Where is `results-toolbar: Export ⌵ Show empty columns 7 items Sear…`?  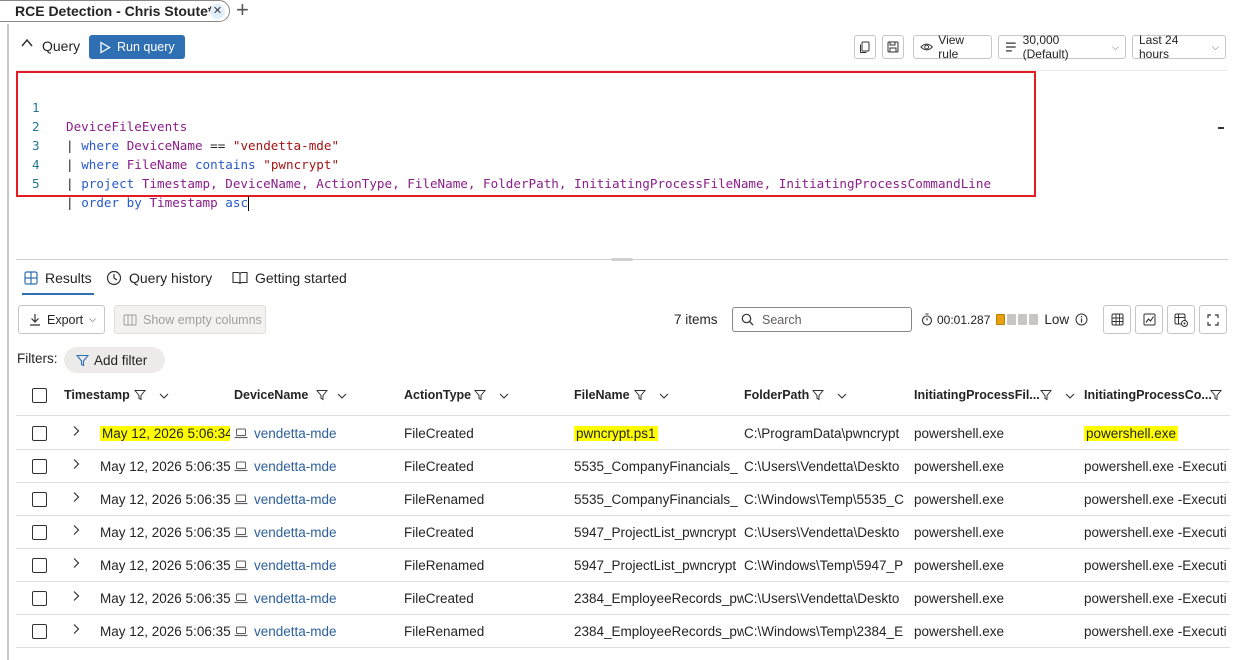
results-toolbar: Export ⌵ Show empty columns 7 items Sear… is located at coordinates (623, 320).